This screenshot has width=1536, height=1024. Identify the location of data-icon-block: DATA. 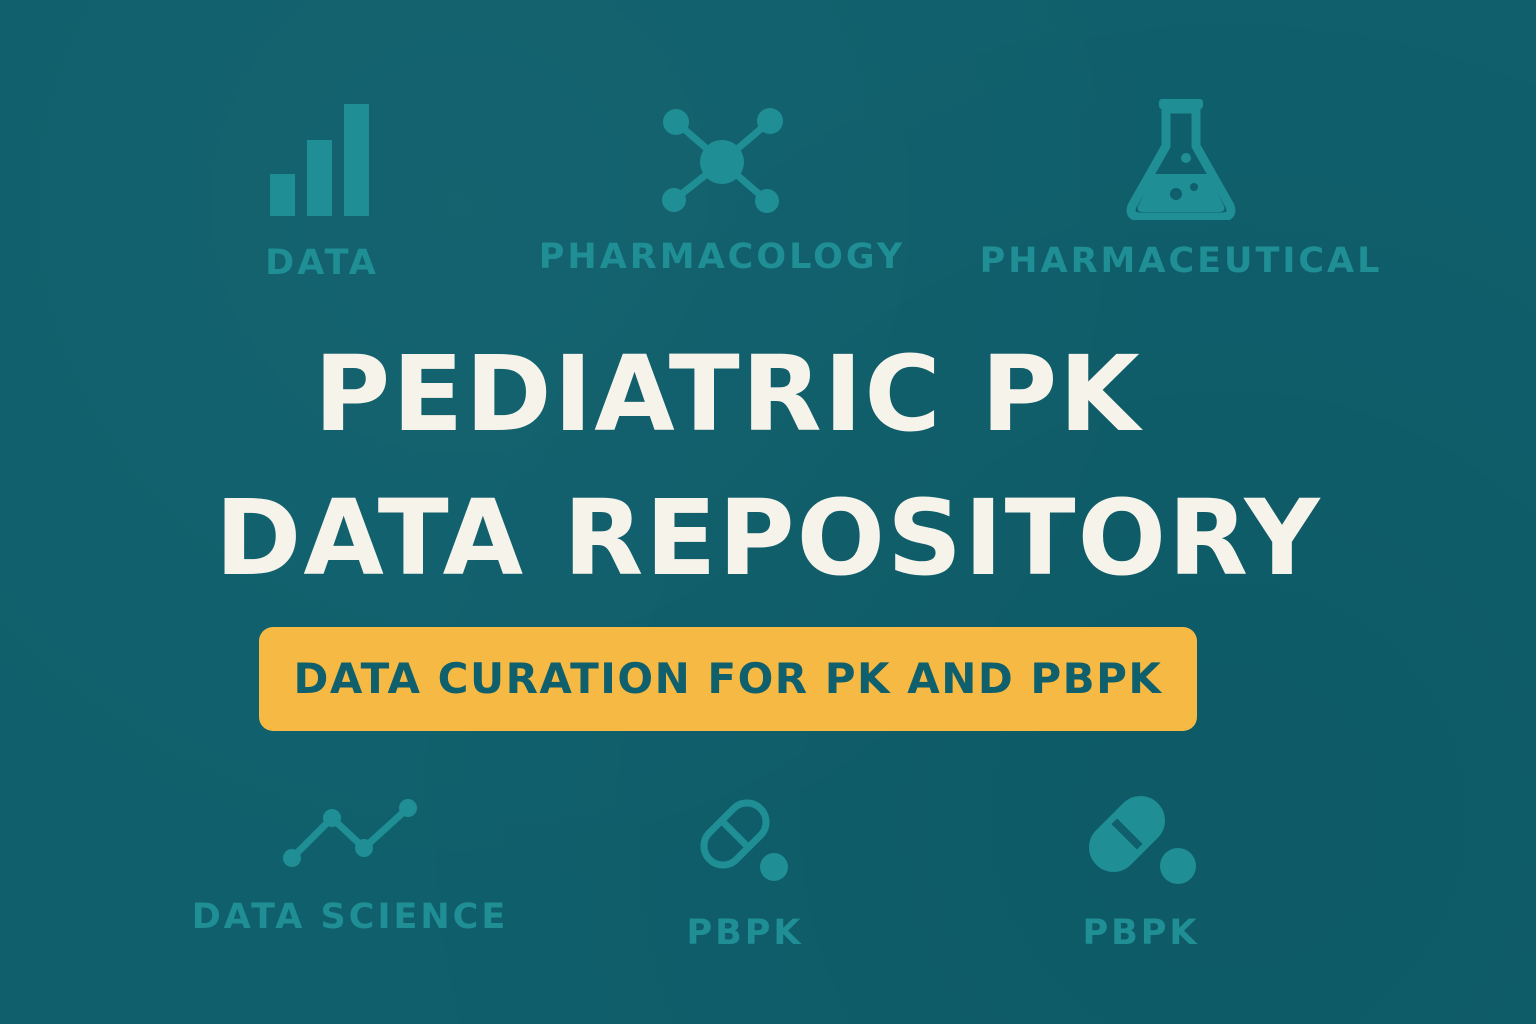
(322, 190).